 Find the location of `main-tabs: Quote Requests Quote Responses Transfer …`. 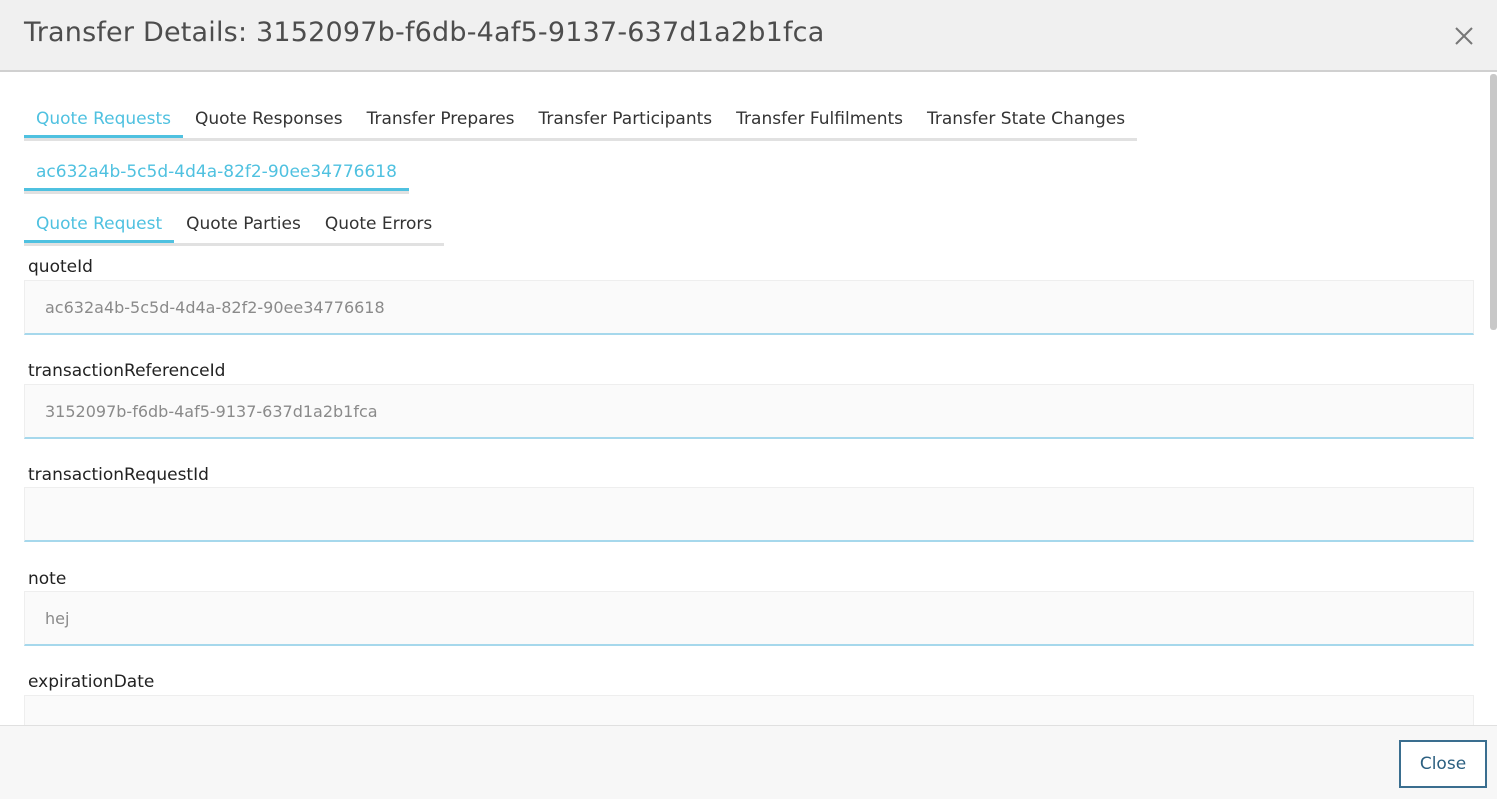

main-tabs: Quote Requests Quote Responses Transfer … is located at coordinates (581, 122).